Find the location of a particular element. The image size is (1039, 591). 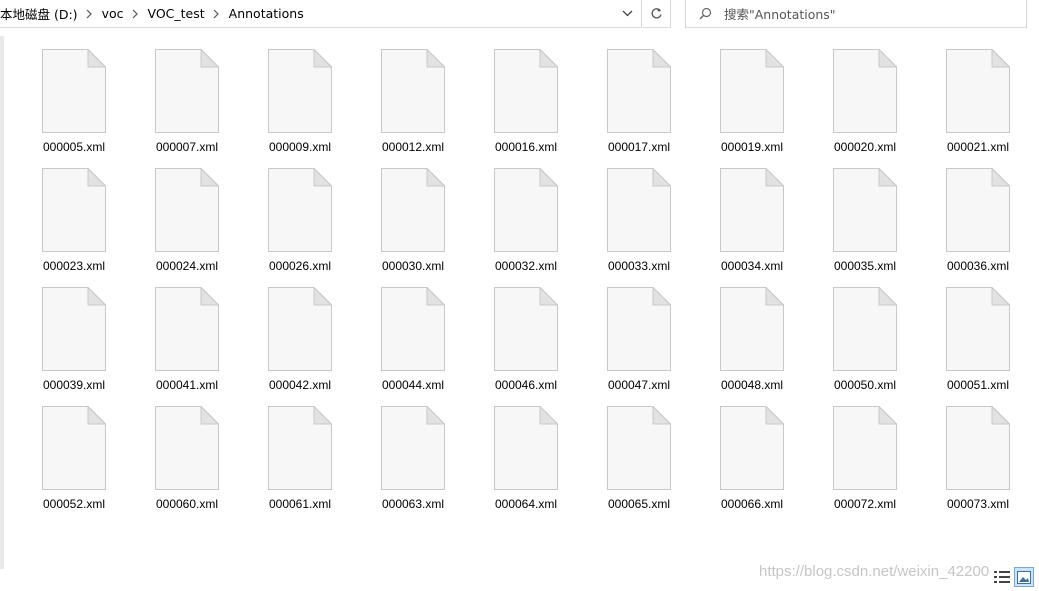

file-item: 000020.xml is located at coordinates (881, 107).